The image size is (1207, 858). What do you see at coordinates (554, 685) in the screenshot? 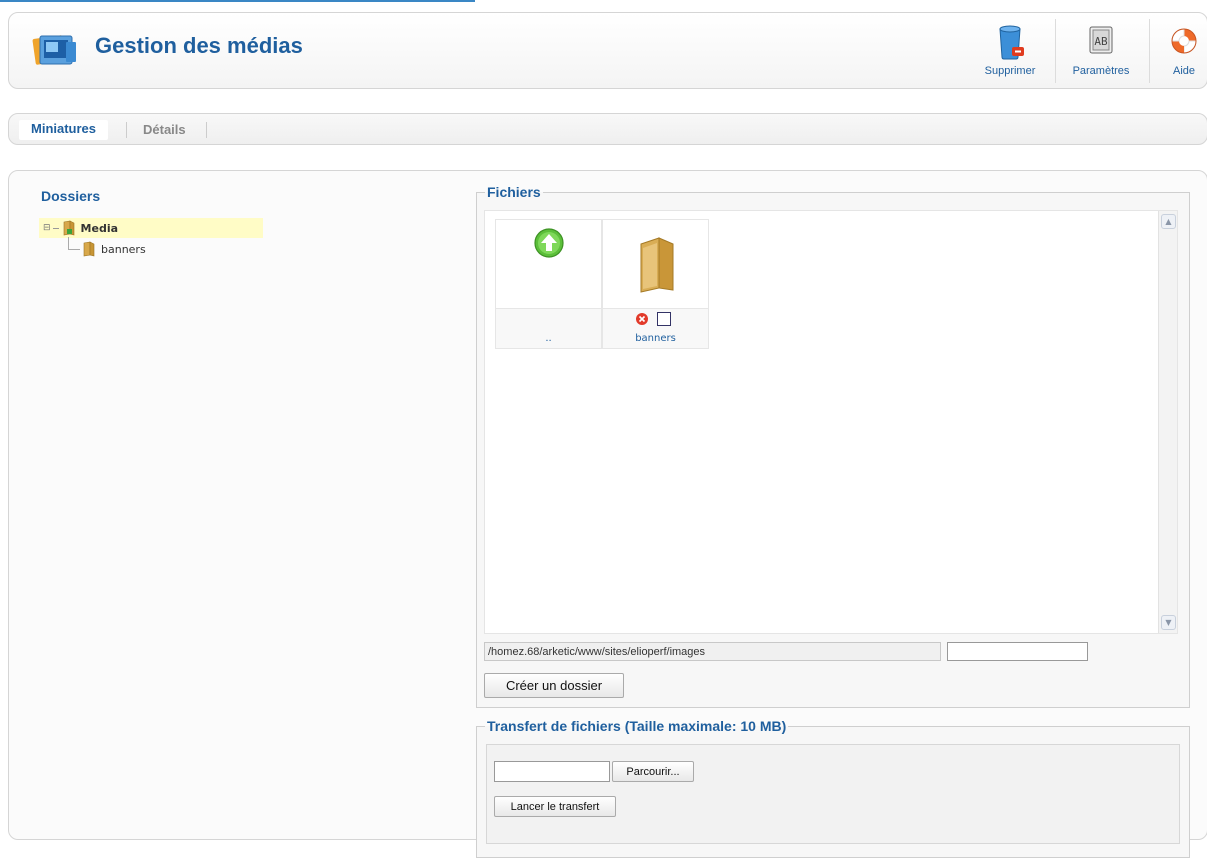
I see `create-folder-button: Créer un dossier` at bounding box center [554, 685].